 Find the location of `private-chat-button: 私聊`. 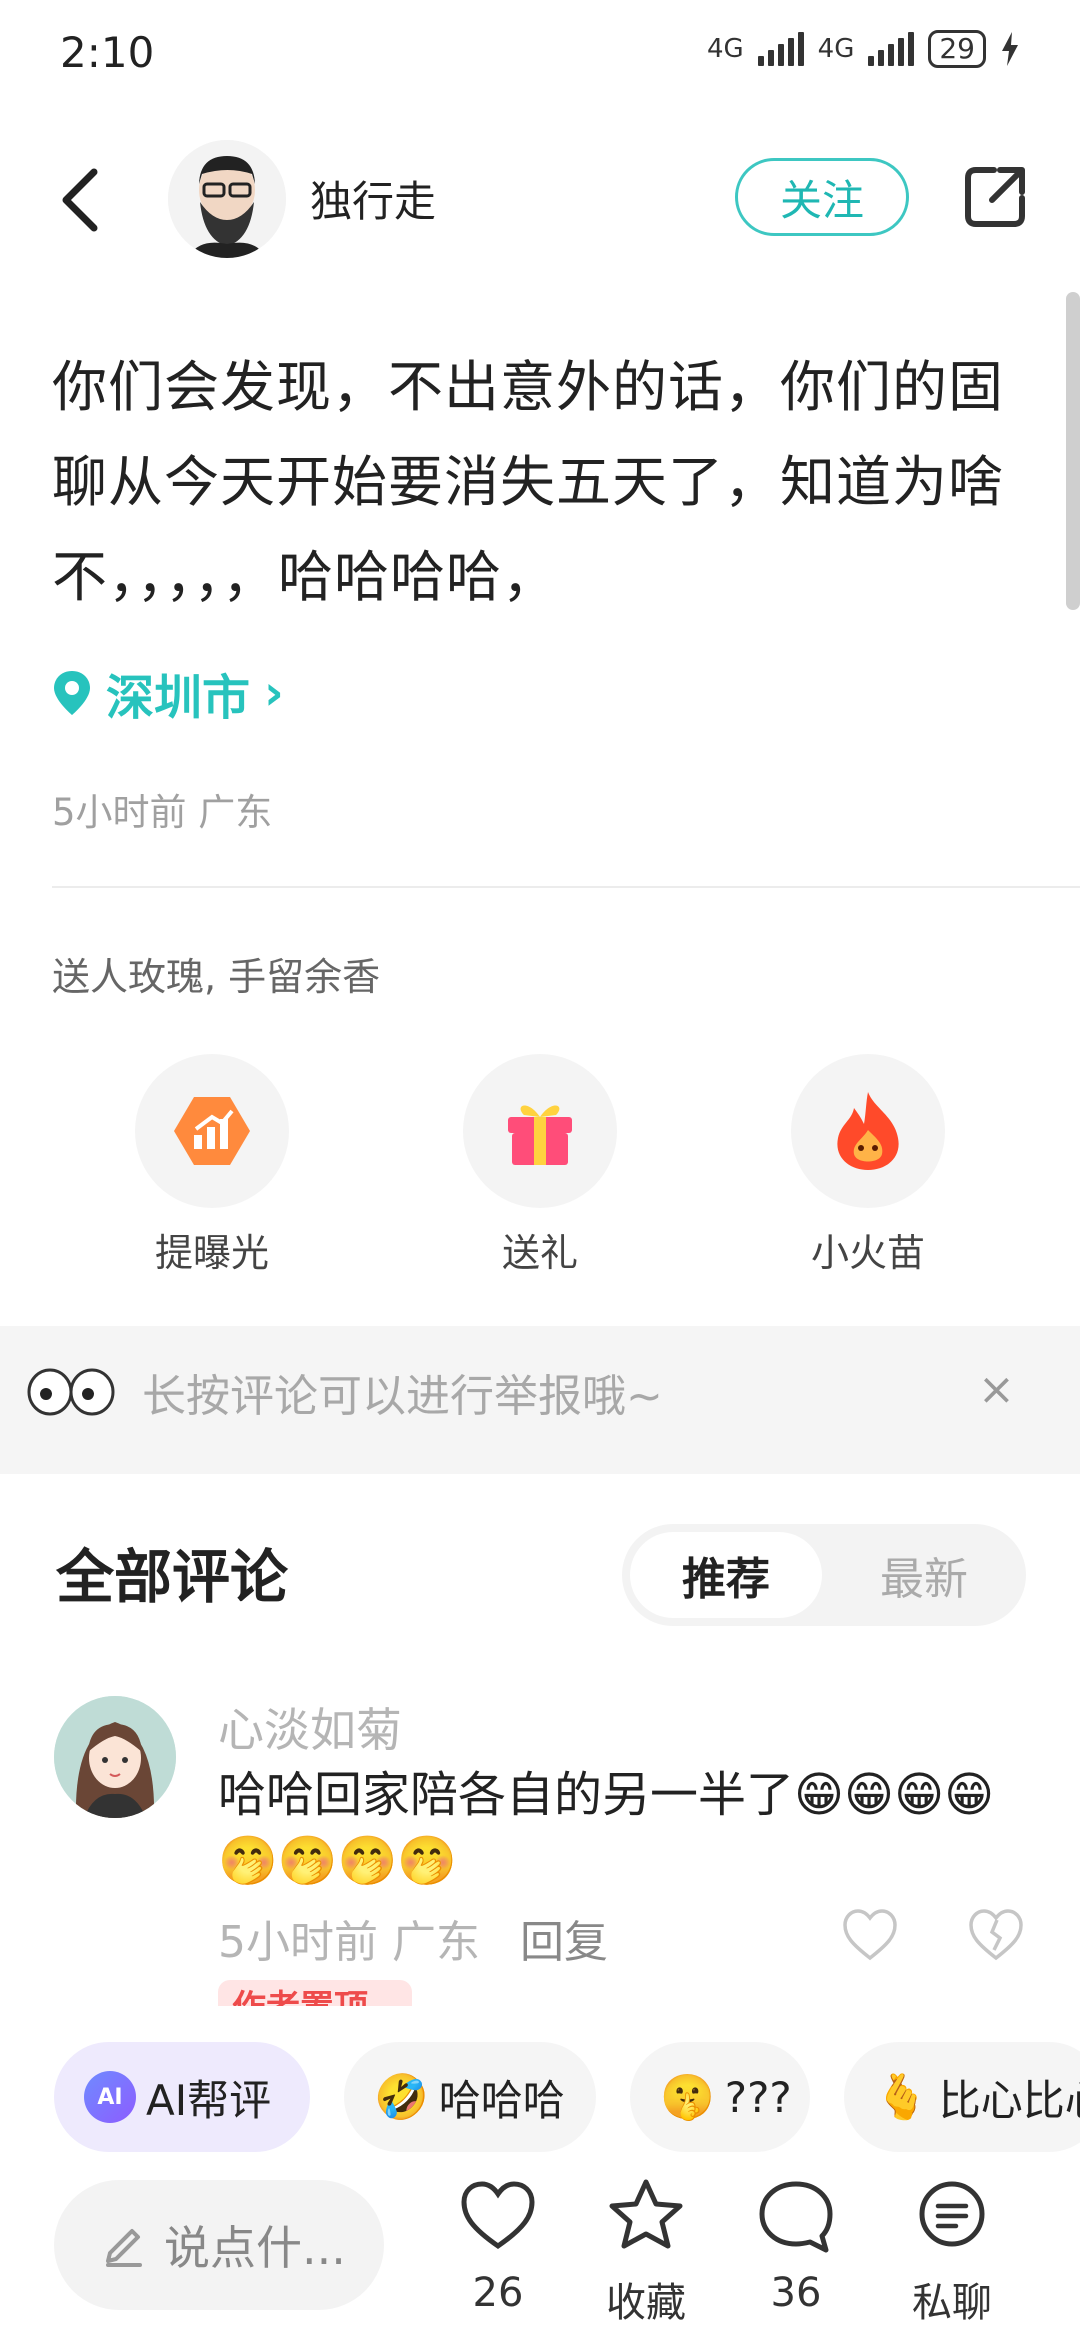

private-chat-button: 私聊 is located at coordinates (952, 2252).